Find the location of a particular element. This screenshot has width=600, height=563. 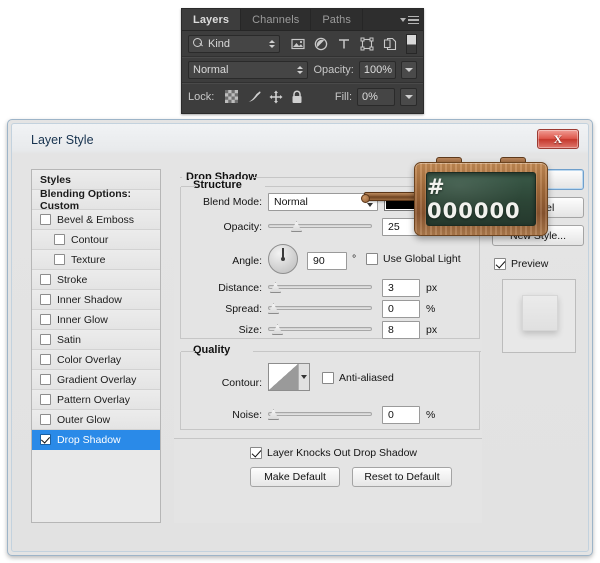

spread-input: 0 is located at coordinates (401, 309).